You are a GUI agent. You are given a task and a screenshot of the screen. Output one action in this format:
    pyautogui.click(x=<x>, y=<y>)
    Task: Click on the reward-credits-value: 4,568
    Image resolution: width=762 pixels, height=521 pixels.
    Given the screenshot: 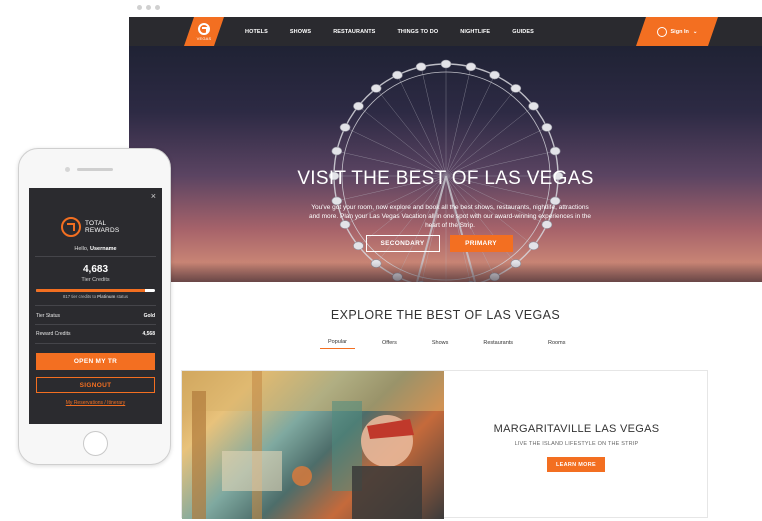 What is the action you would take?
    pyautogui.click(x=148, y=334)
    